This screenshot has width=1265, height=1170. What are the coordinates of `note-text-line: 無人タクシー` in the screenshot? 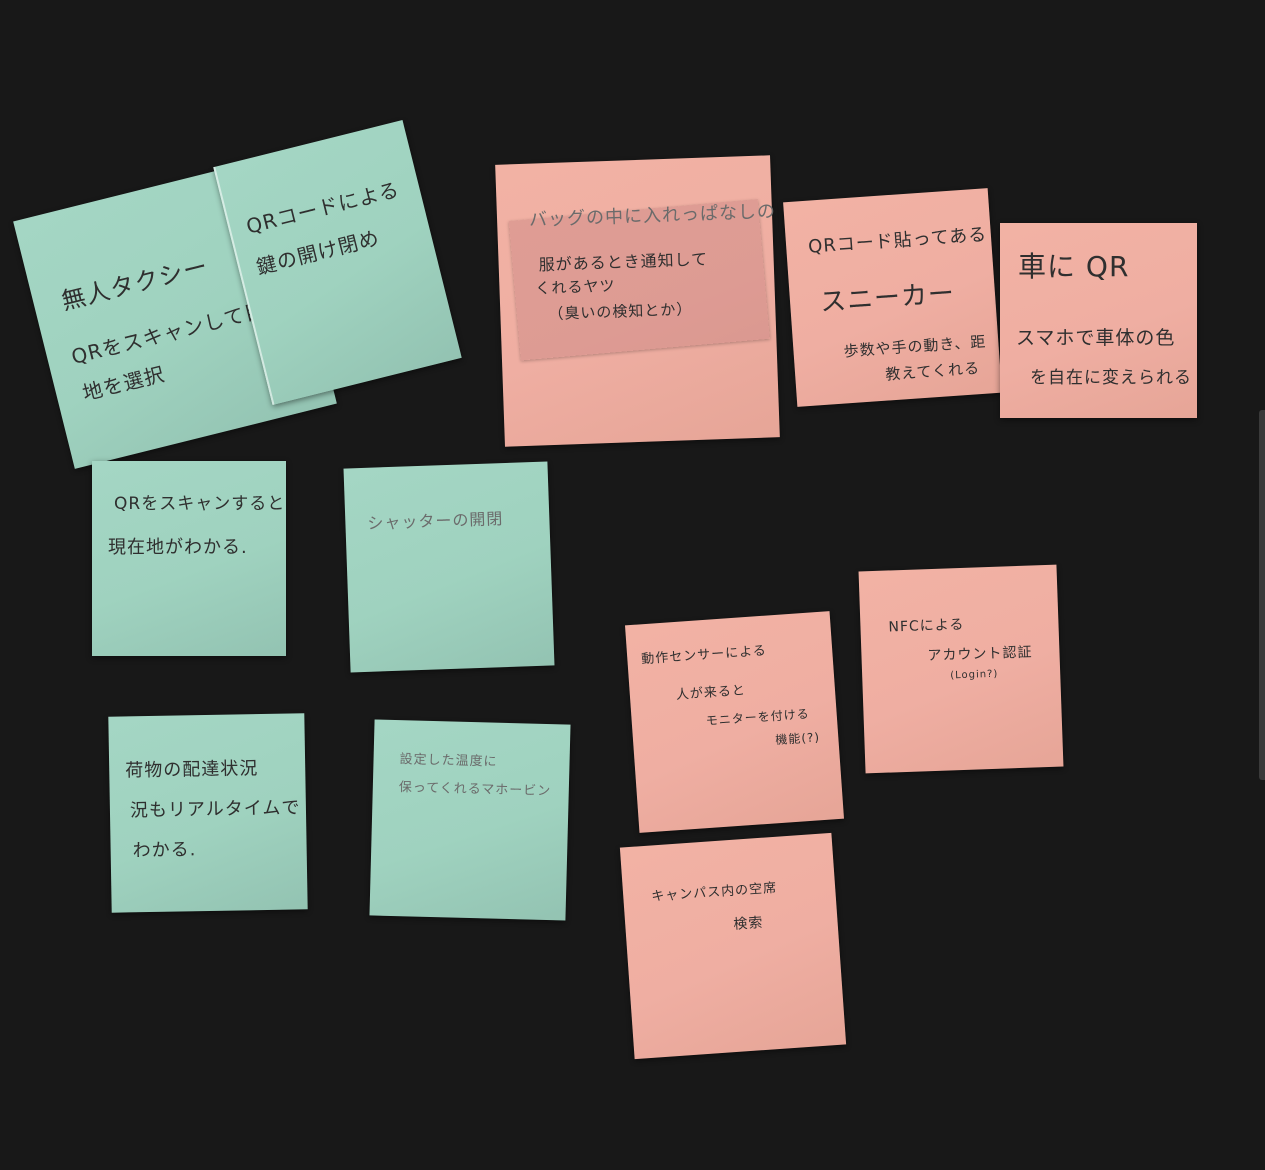 It's located at (135, 284).